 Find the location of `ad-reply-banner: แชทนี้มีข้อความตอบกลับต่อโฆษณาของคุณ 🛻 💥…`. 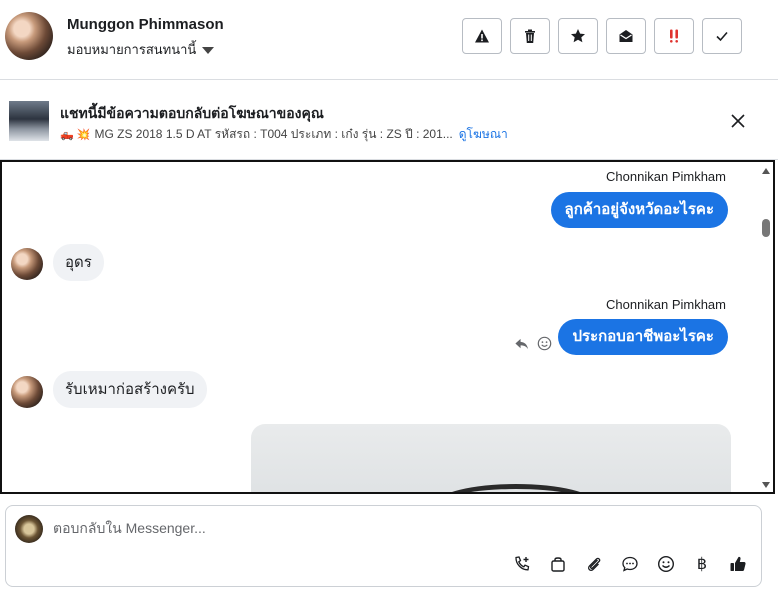

ad-reply-banner: แชทนี้มีข้อความตอบกลับต่อโฆษณาของคุณ 🛻 💥… is located at coordinates (389, 120).